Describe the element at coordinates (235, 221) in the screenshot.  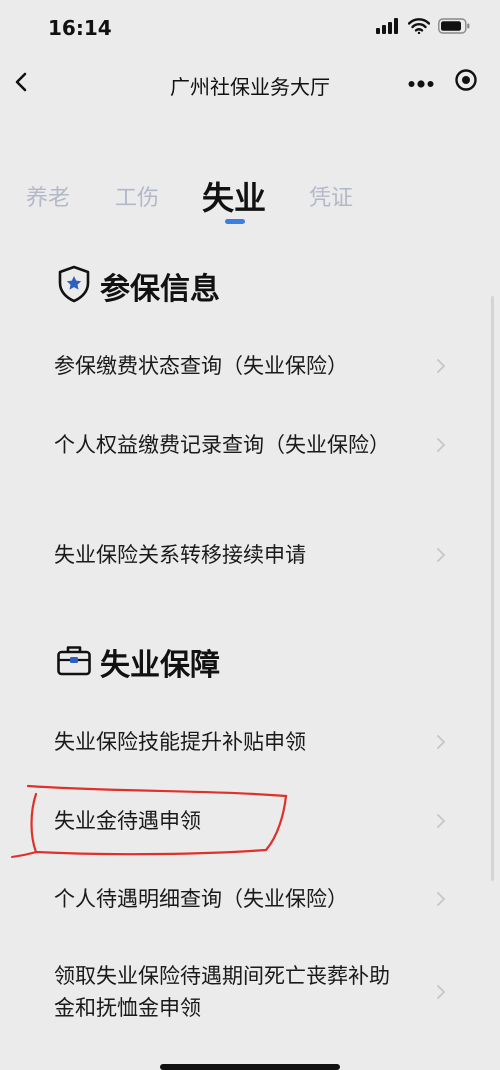
I see `tab-active-indicator` at that location.